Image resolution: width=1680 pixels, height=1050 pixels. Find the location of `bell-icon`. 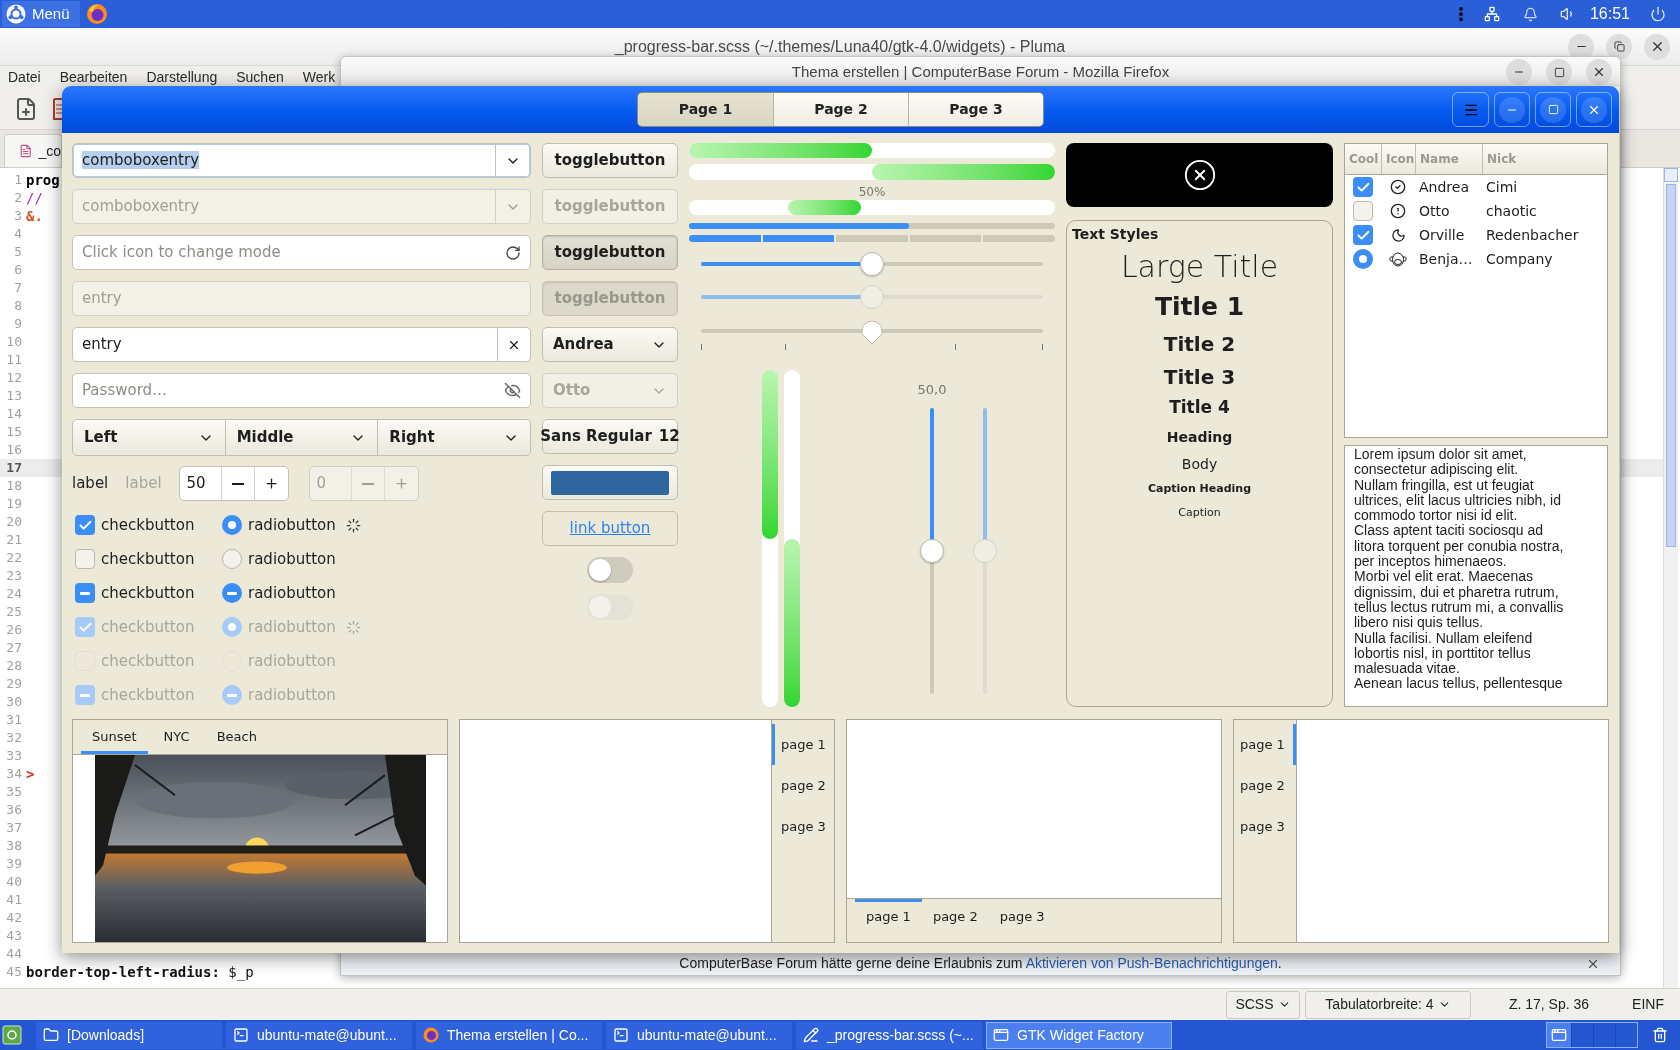

bell-icon is located at coordinates (1530, 14).